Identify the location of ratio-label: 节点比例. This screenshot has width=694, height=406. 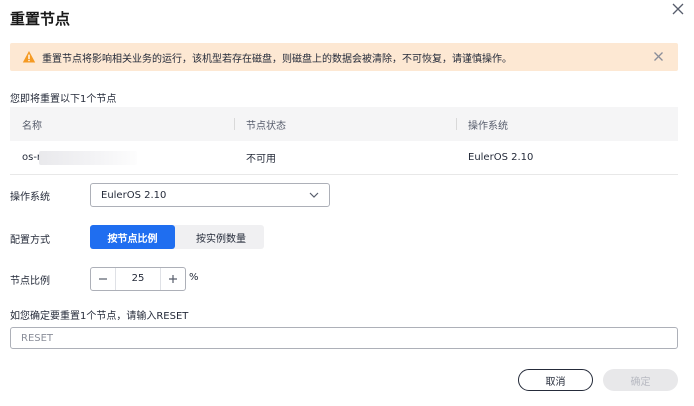
(30, 281).